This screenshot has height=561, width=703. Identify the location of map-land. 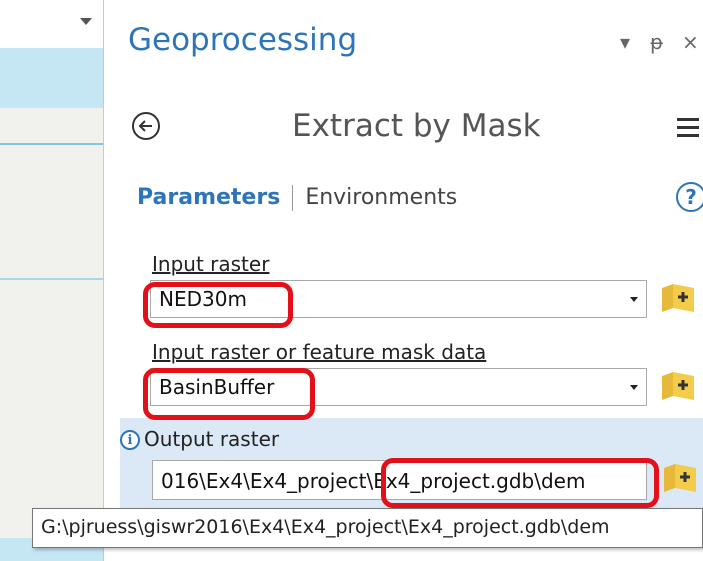
(51, 323).